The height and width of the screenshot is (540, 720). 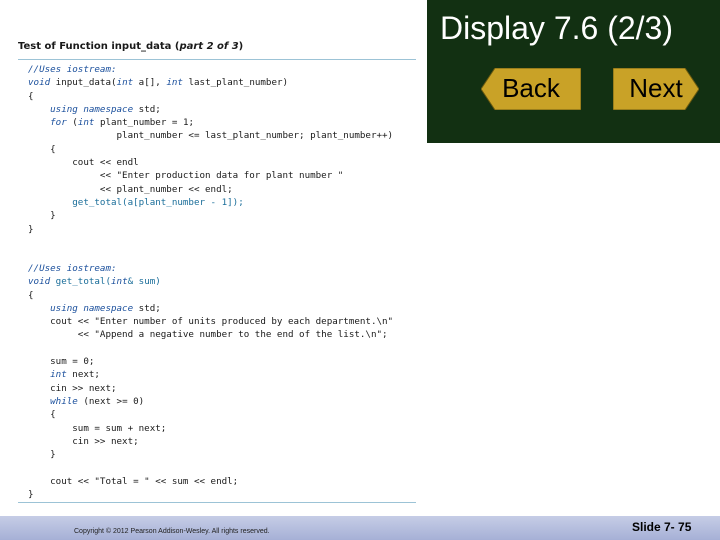 I want to click on slide-number: Slide 7- 75, so click(x=662, y=527).